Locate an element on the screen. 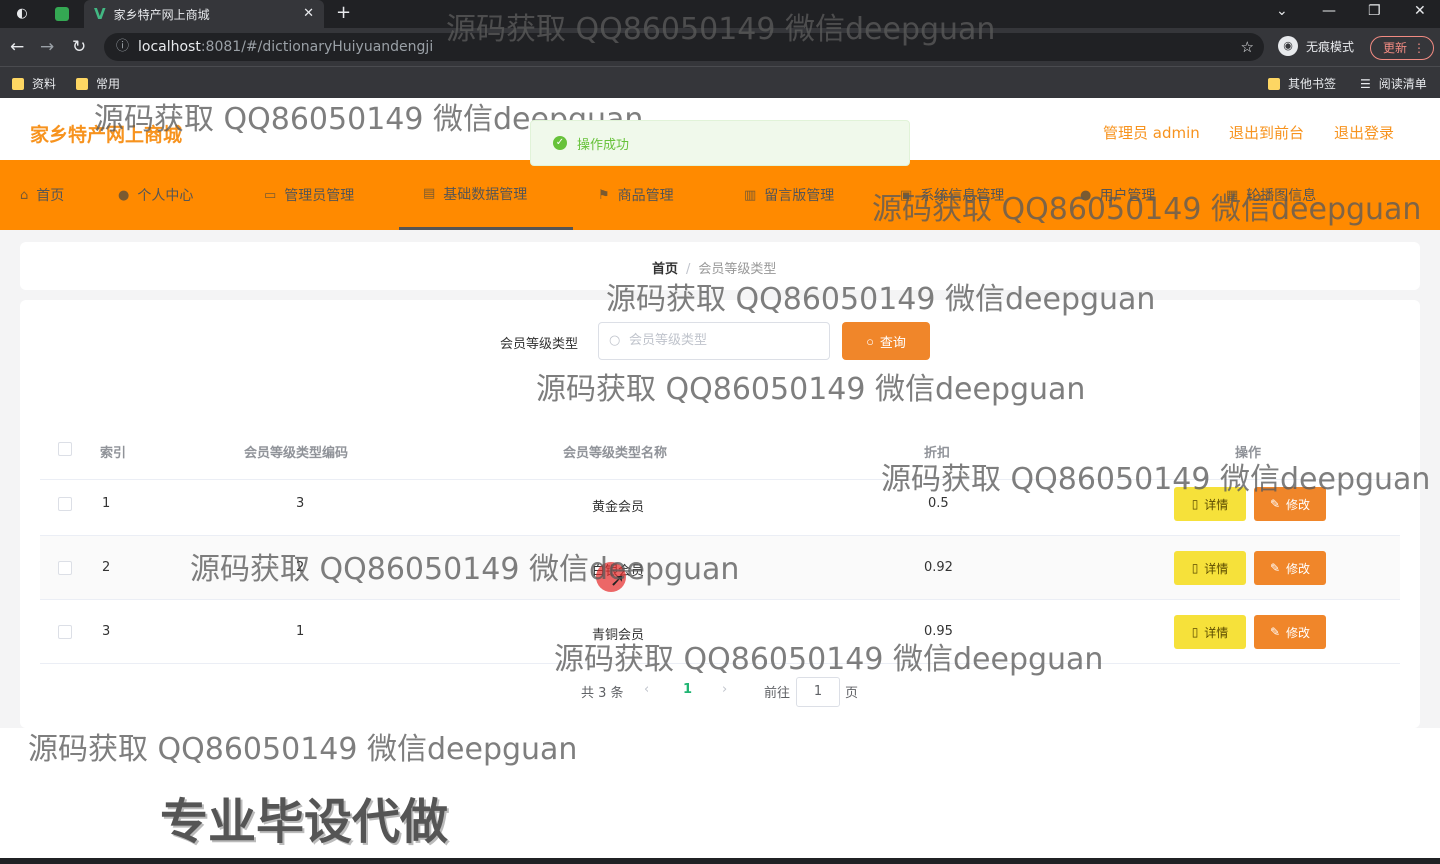 This screenshot has height=864, width=1440. query-button: ○ 查询 is located at coordinates (886, 341).